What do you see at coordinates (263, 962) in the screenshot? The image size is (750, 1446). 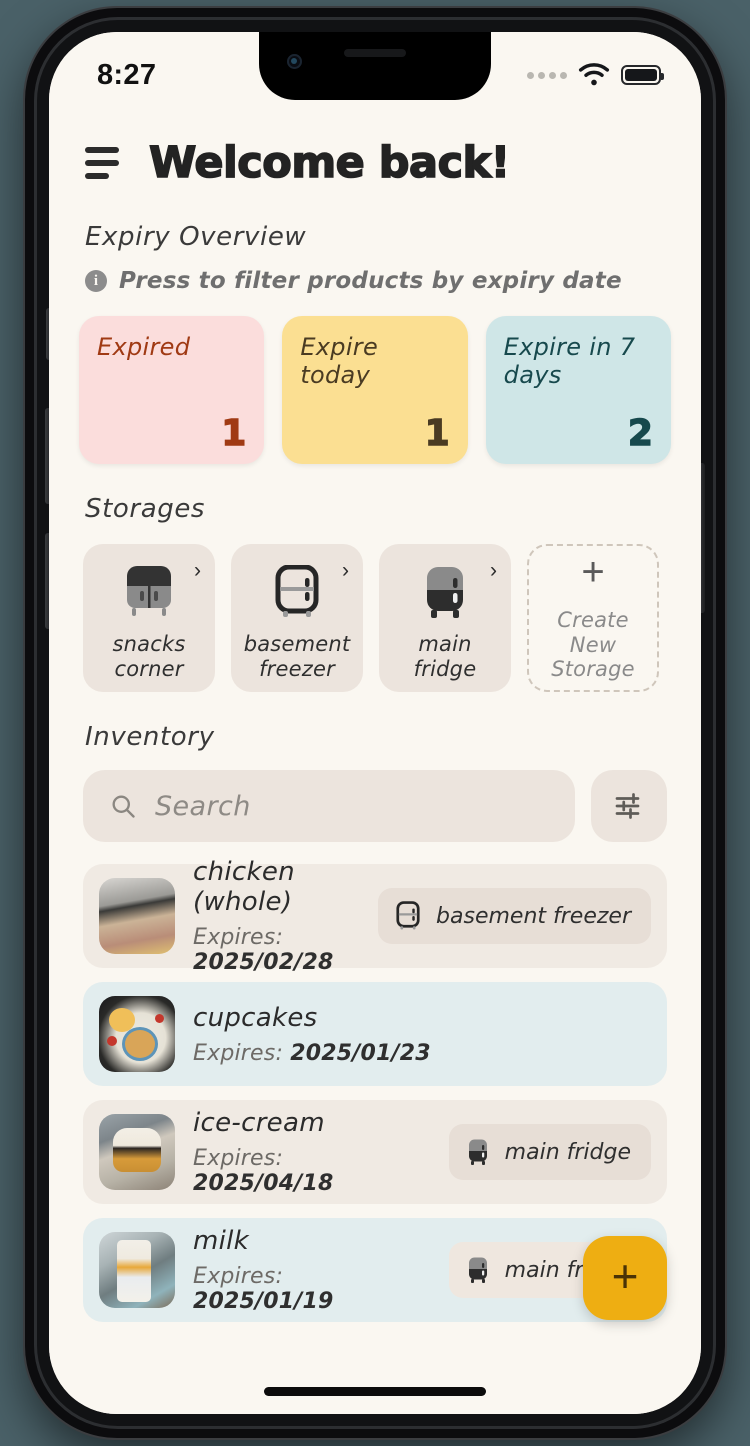 I see `expiry-date: 2025/02/28` at bounding box center [263, 962].